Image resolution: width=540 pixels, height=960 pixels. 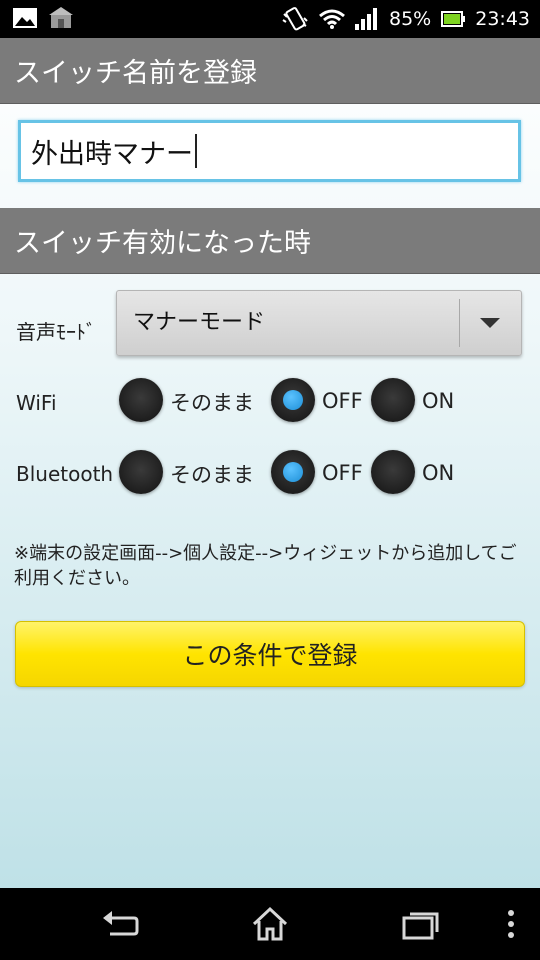 I want to click on battery-percentage: 85%, so click(x=410, y=19).